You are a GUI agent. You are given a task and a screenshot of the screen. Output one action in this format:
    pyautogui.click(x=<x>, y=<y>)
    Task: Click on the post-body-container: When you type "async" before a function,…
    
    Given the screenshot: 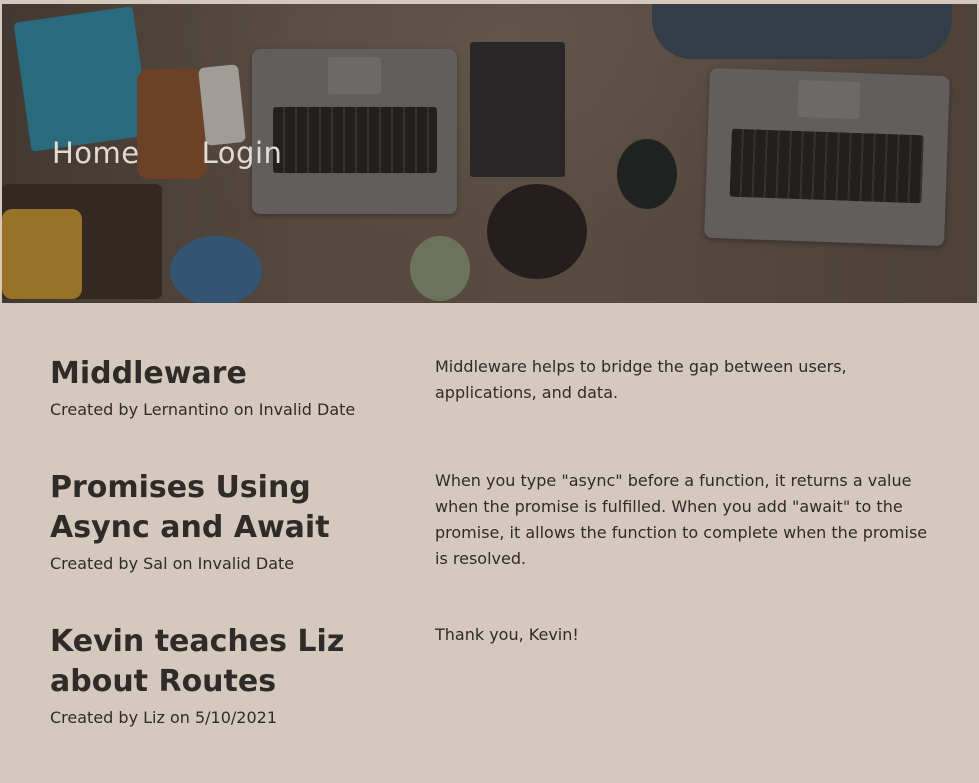 What is the action you would take?
    pyautogui.click(x=687, y=522)
    